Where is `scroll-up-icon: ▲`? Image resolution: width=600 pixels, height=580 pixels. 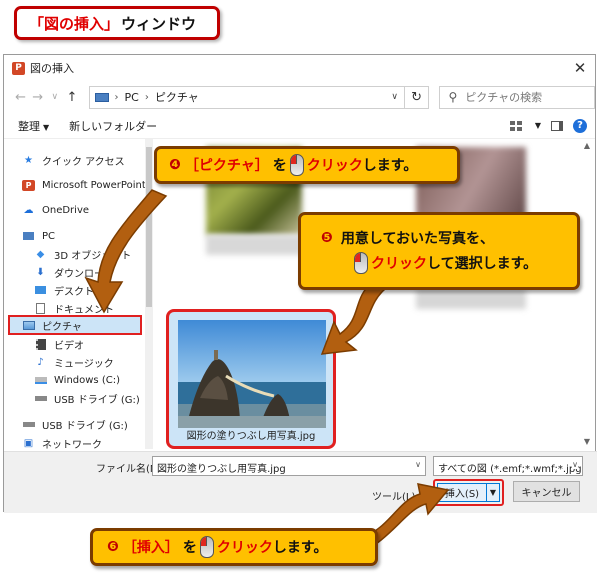 scroll-up-icon: ▲ is located at coordinates (587, 145).